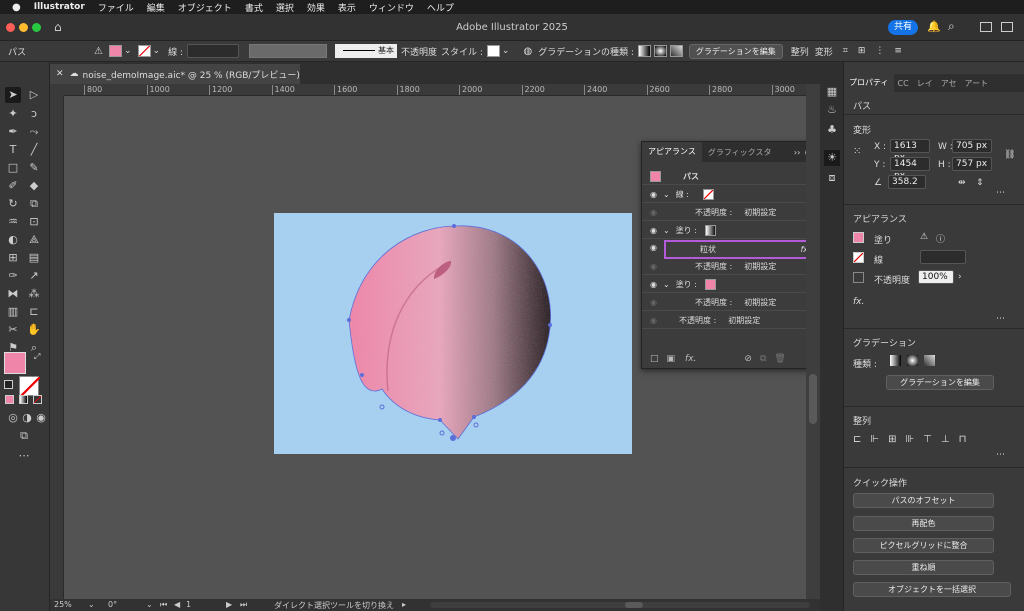 This screenshot has width=1024, height=611. Describe the element at coordinates (63, 604) in the screenshot. I see `zoom-level: 25%` at that location.